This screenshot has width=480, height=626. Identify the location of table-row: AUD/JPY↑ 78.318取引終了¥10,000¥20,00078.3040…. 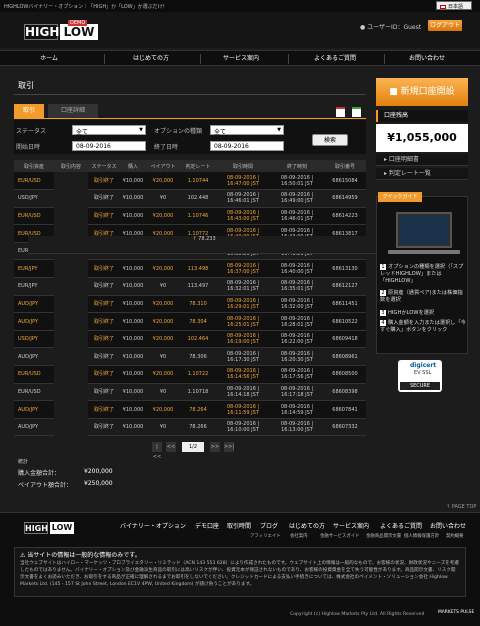
(197, 283).